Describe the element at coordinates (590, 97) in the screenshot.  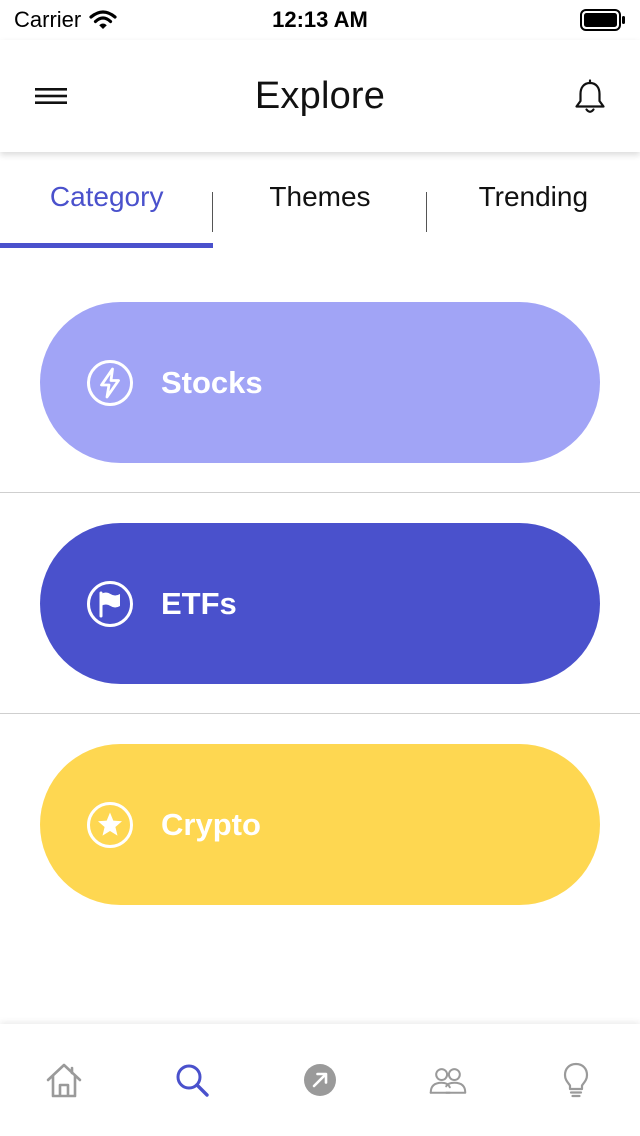
I see `bell-icon` at that location.